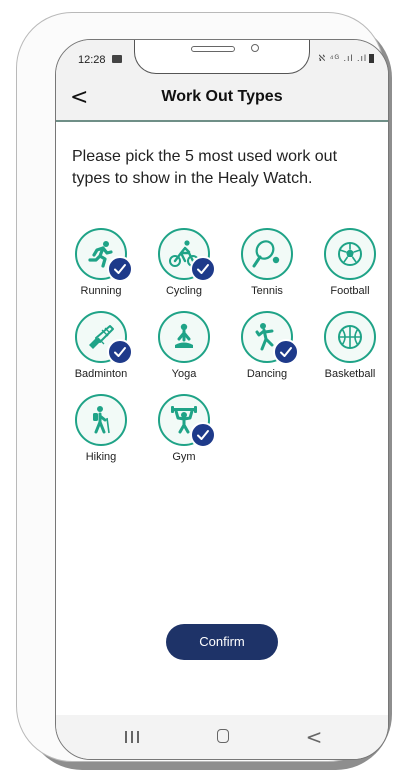 The width and height of the screenshot is (394, 772). I want to click on workout-yoga: Yoga, so click(186, 351).